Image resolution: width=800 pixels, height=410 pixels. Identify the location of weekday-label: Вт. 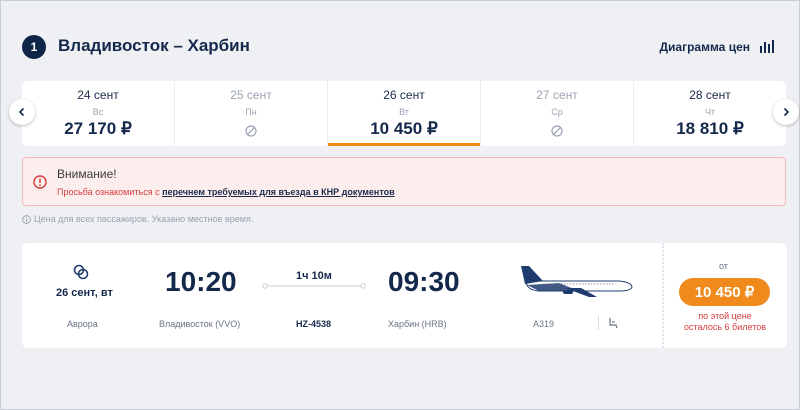
(404, 112).